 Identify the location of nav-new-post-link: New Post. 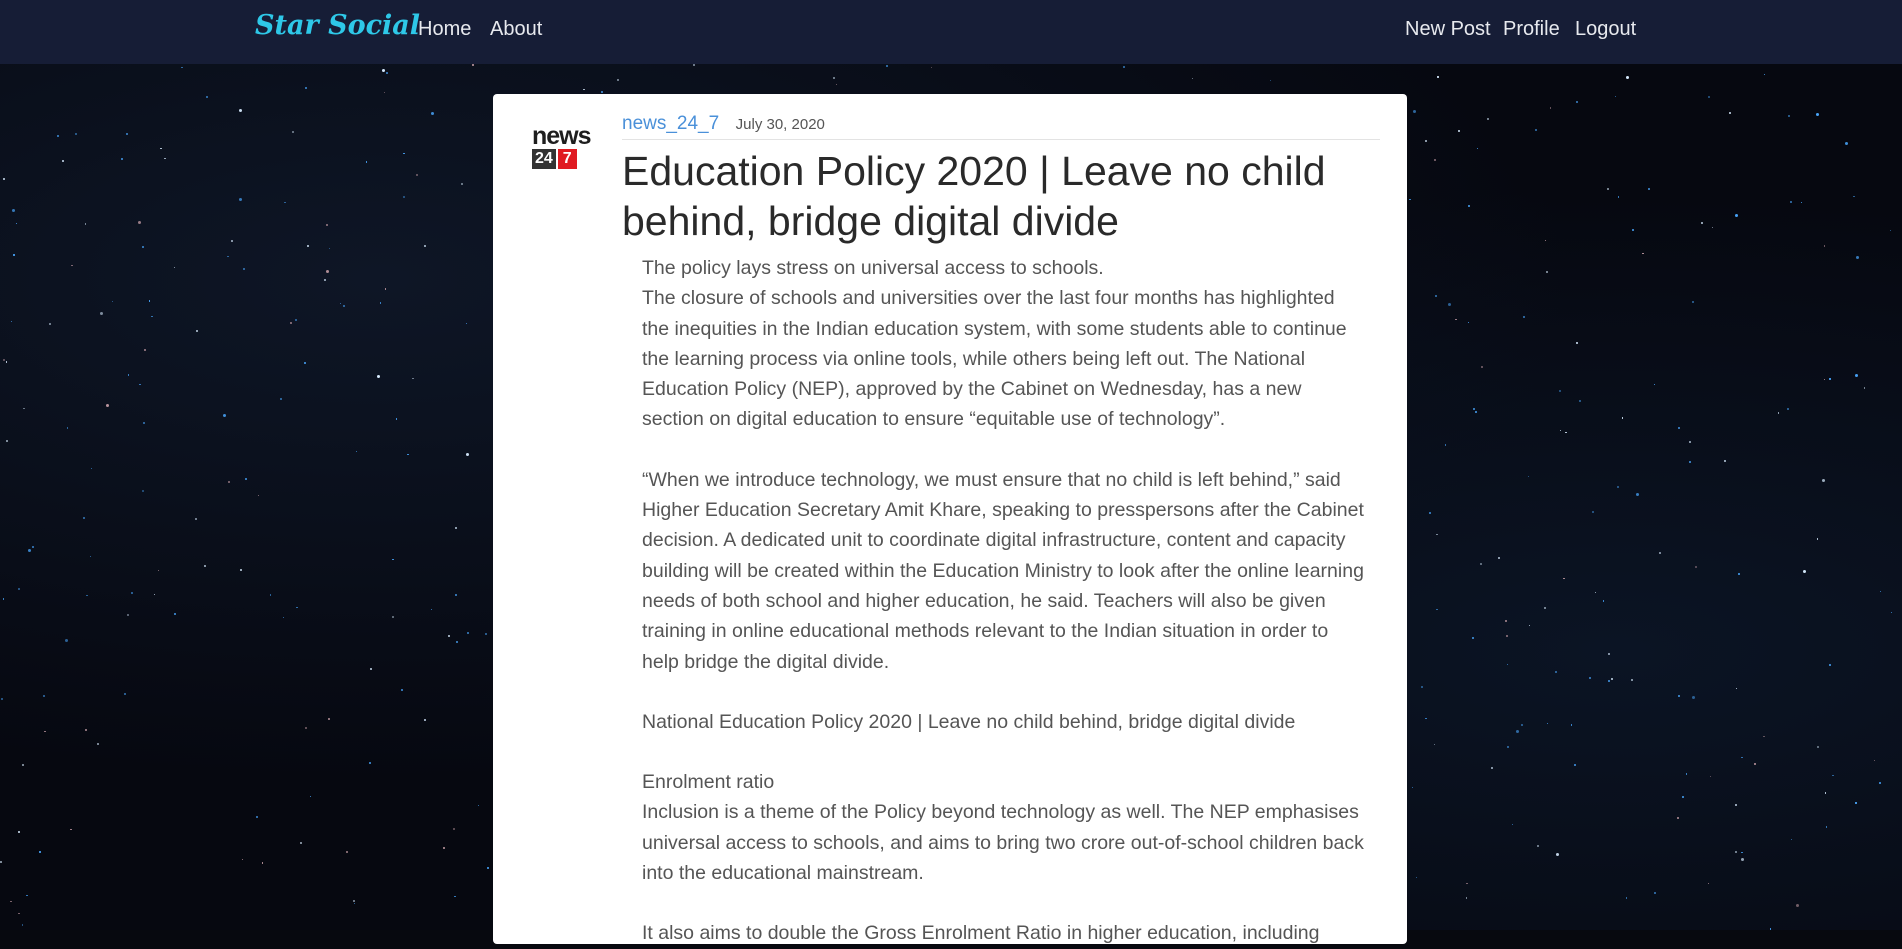
(1448, 29).